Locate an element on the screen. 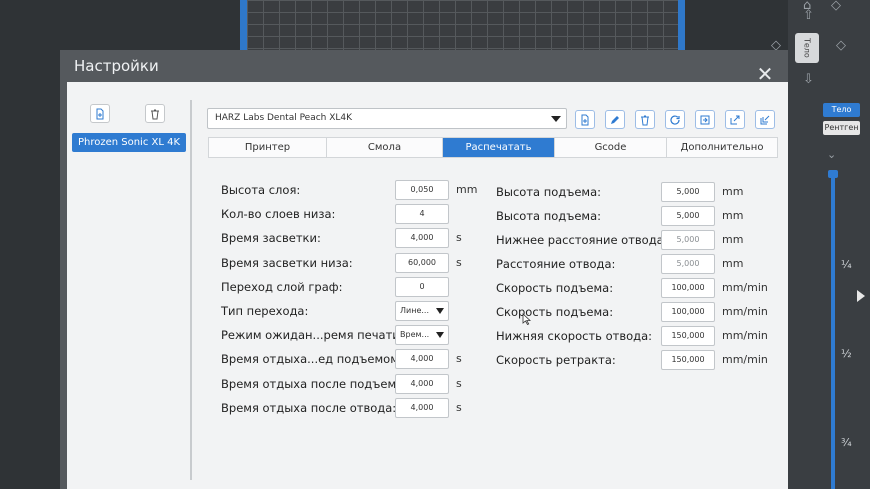 This screenshot has height=489, width=870. mouse-cursor-icon is located at coordinates (527, 319).